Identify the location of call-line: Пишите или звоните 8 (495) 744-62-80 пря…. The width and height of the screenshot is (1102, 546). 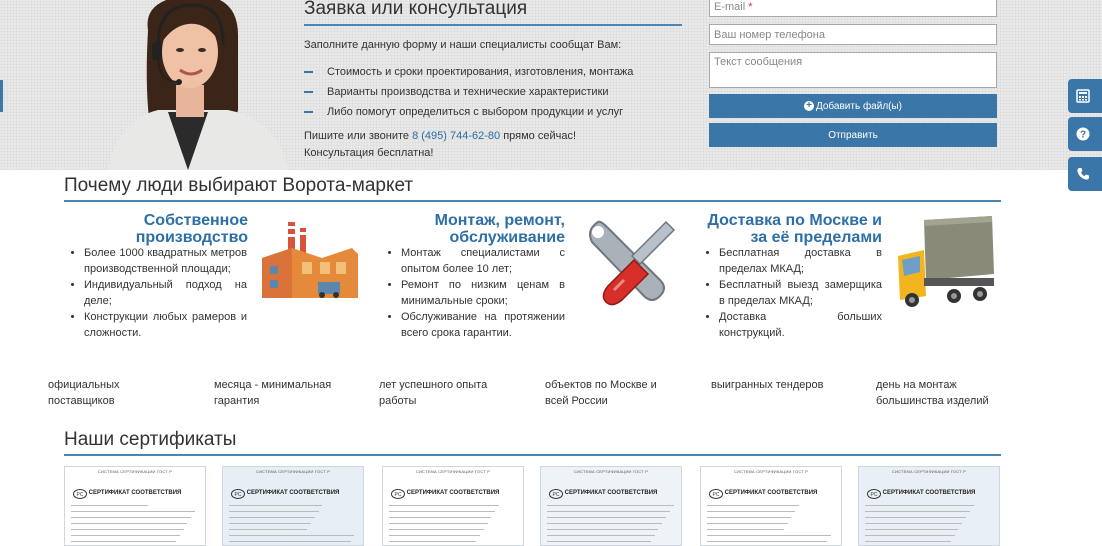
(440, 136).